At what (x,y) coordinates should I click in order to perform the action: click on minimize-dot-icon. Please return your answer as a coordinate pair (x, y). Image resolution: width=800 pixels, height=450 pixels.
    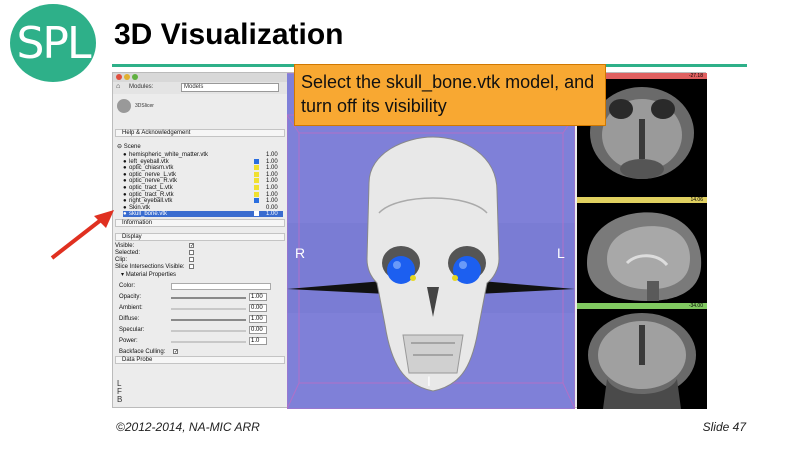
    Looking at the image, I should click on (127, 77).